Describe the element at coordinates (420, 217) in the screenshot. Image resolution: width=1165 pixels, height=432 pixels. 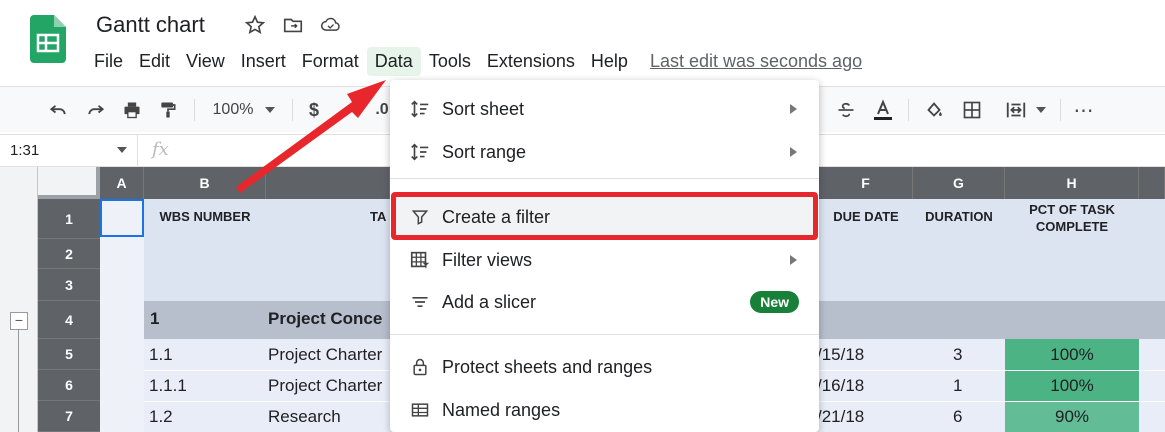
I see `filter-icon` at that location.